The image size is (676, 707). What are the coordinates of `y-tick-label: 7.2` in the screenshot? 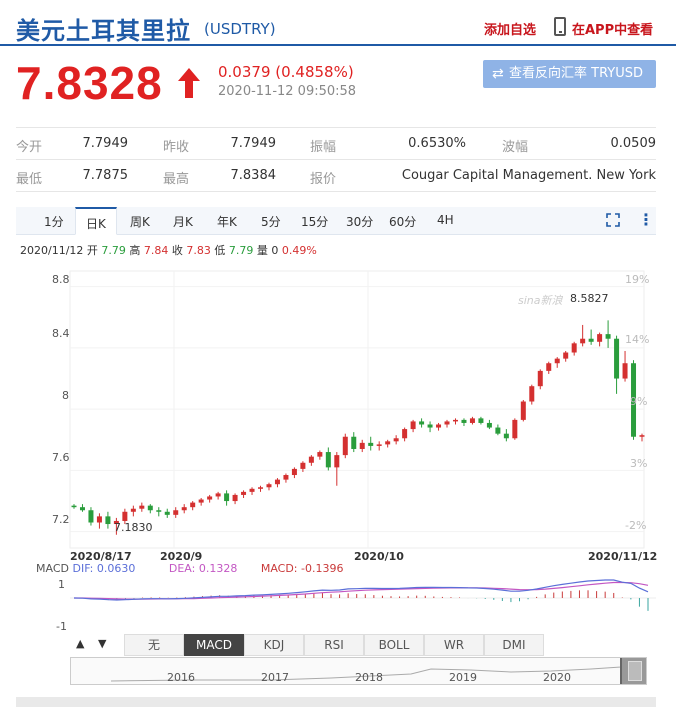 It's located at (61, 519).